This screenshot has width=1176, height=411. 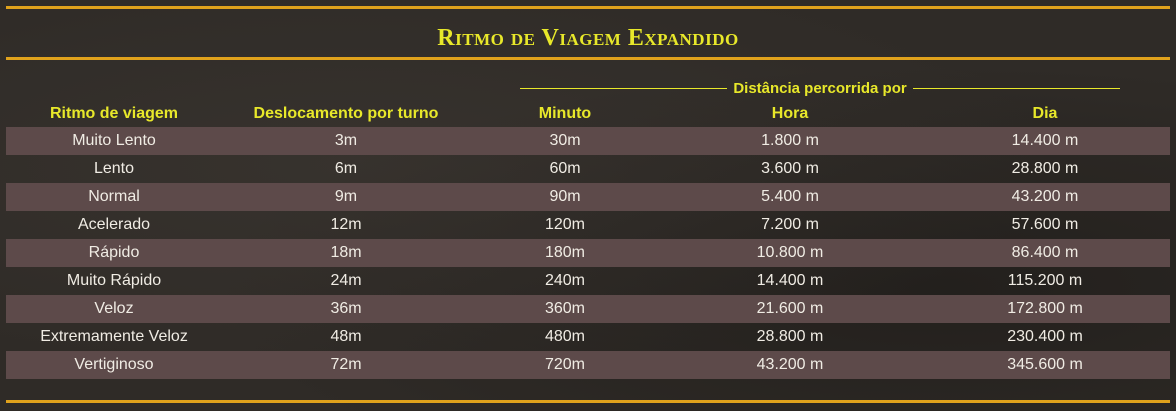 I want to click on column-header-movement: Deslocamento por turno, so click(x=346, y=113).